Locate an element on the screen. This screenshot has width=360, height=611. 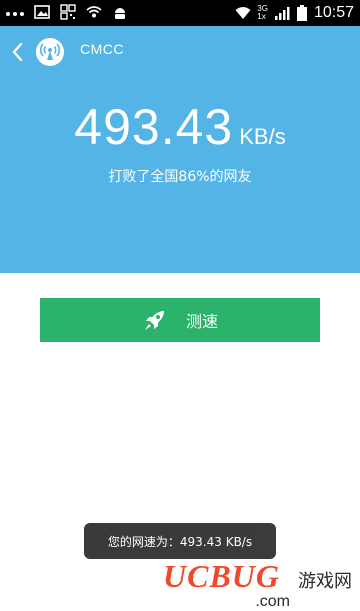
more-notifications-icon is located at coordinates (15, 13).